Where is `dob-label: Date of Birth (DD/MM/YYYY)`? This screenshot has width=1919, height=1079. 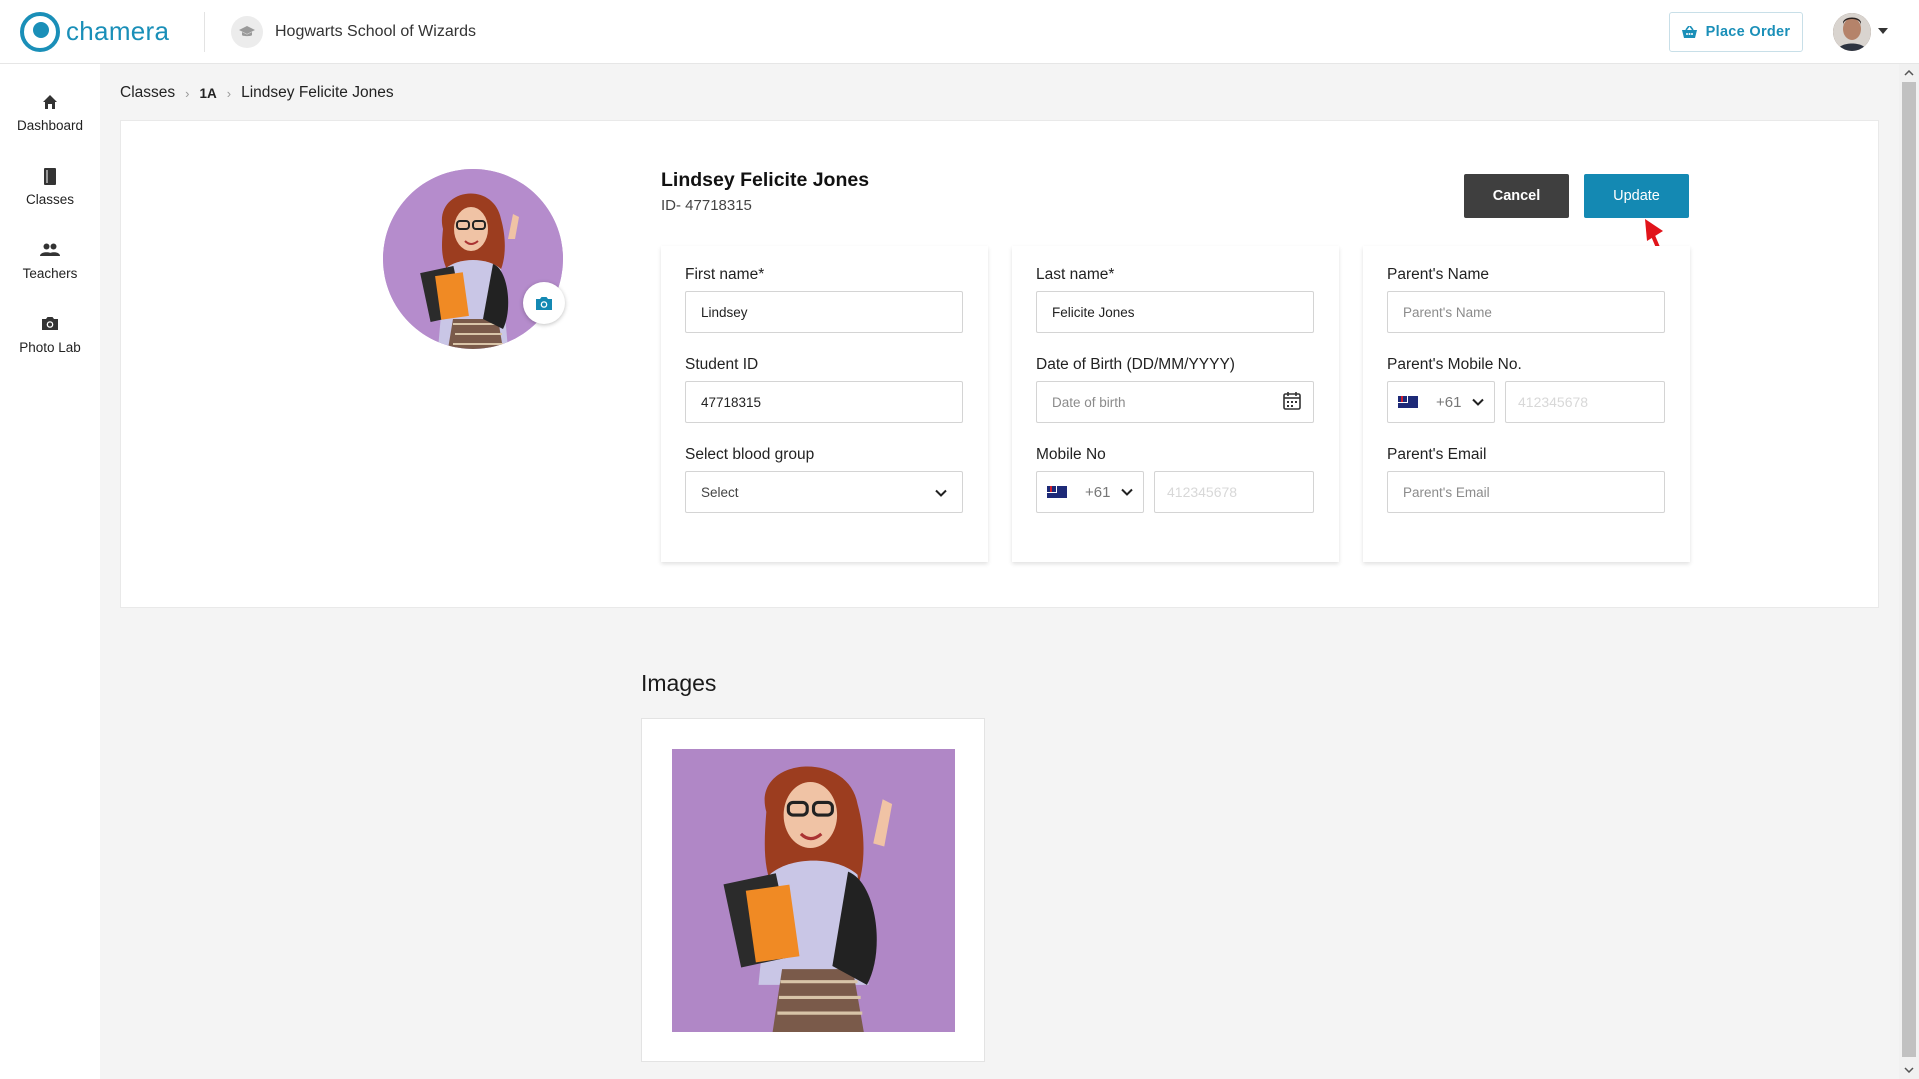
dob-label: Date of Birth (DD/MM/YYYY) is located at coordinates (1135, 364).